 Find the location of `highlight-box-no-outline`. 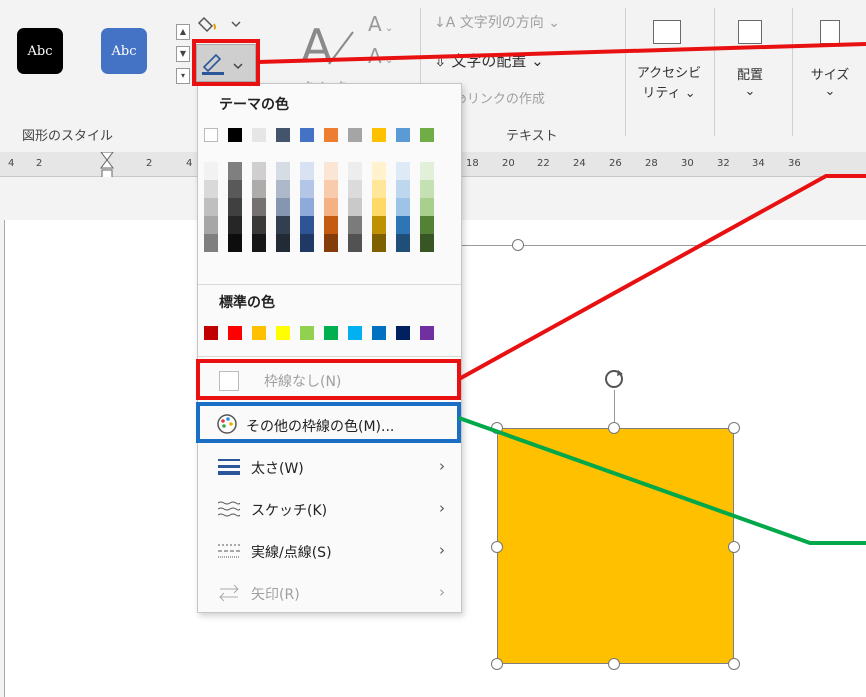

highlight-box-no-outline is located at coordinates (328, 379).